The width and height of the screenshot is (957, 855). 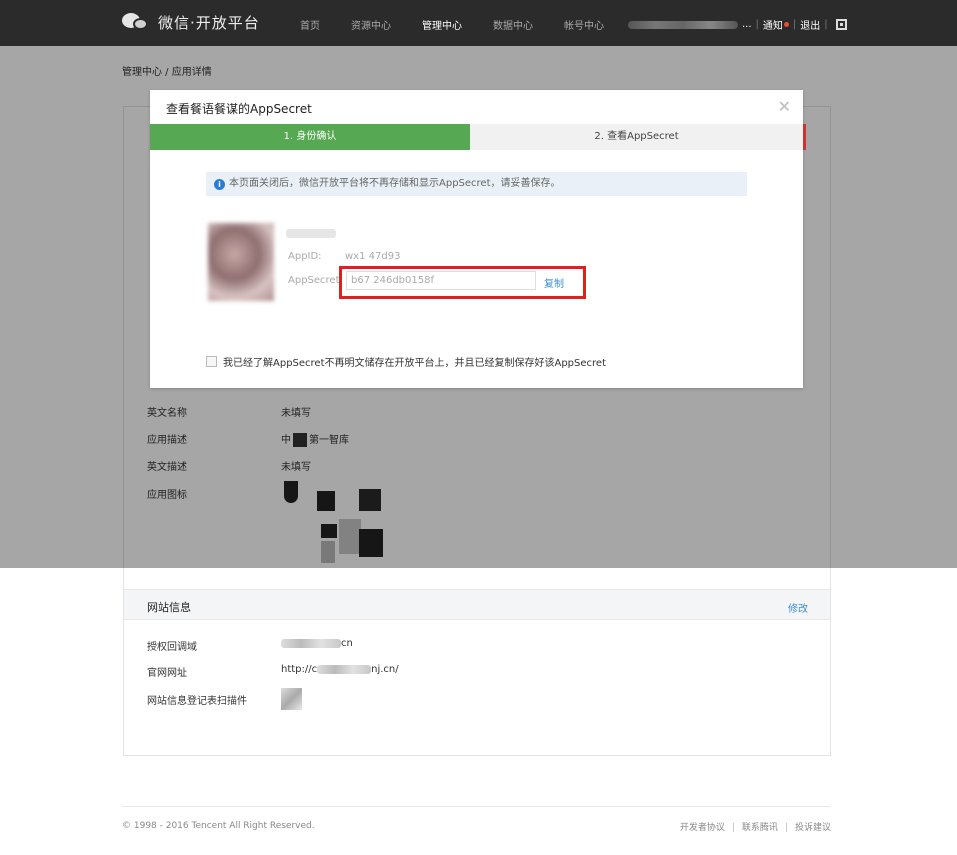 What do you see at coordinates (136, 22) in the screenshot?
I see `wechat-logo-icon` at bounding box center [136, 22].